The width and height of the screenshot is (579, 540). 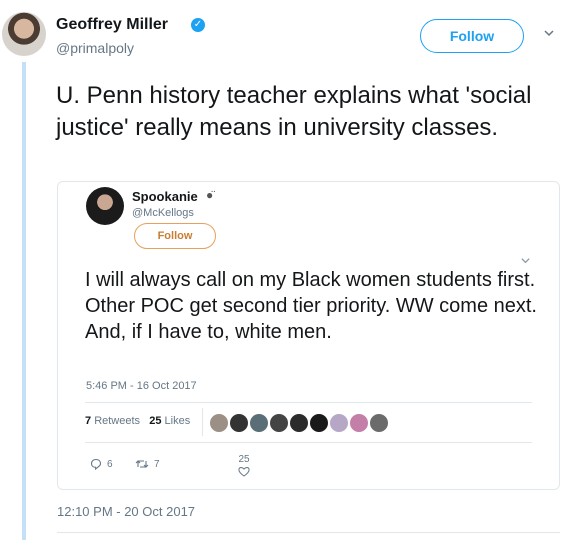 What do you see at coordinates (126, 511) in the screenshot?
I see `tweet-timestamp: 12:10 PM - 20 Oct 2017` at bounding box center [126, 511].